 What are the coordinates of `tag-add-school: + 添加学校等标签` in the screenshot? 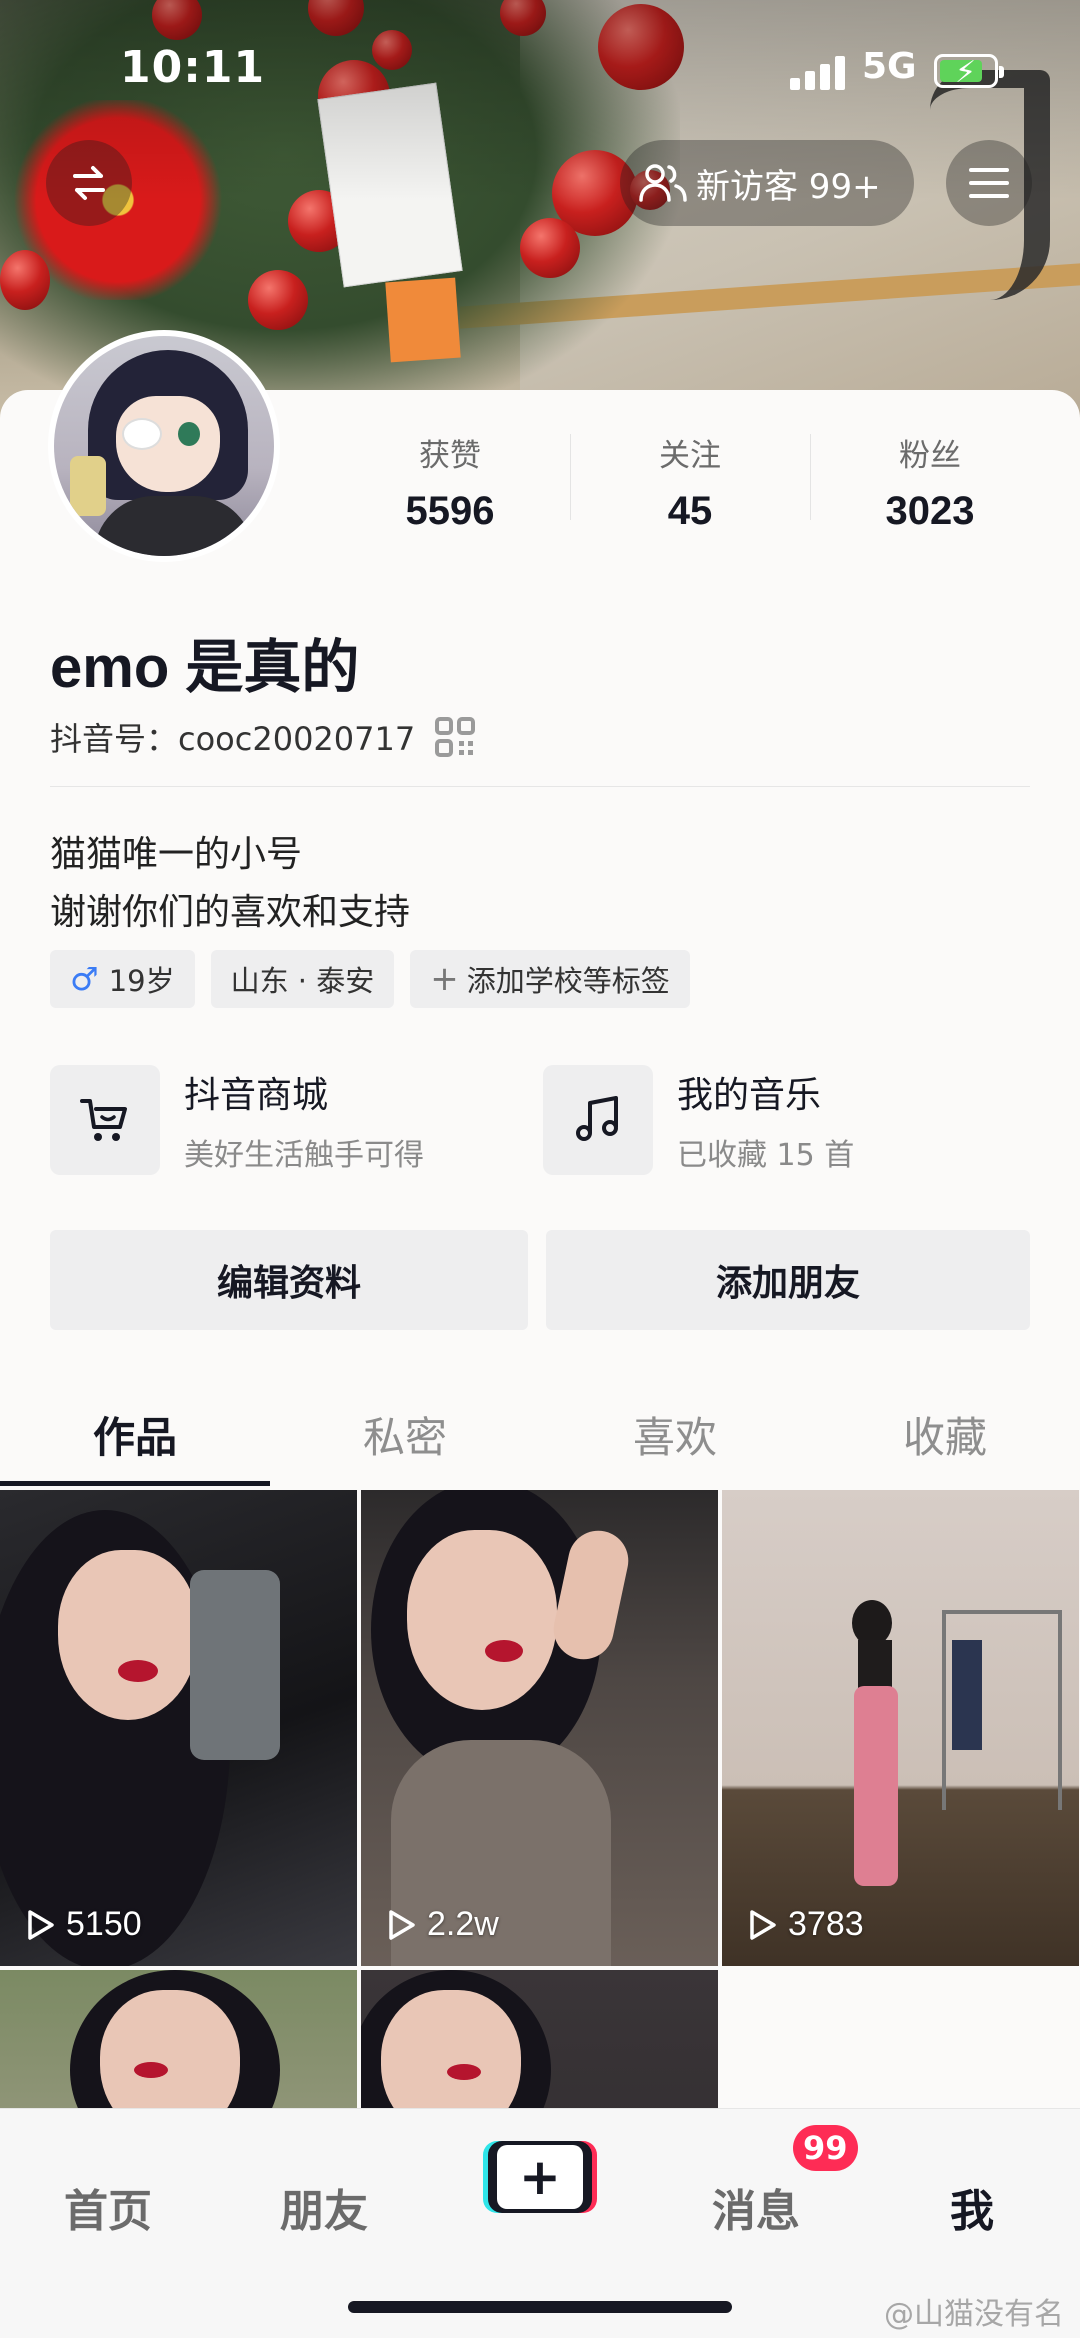 It's located at (550, 979).